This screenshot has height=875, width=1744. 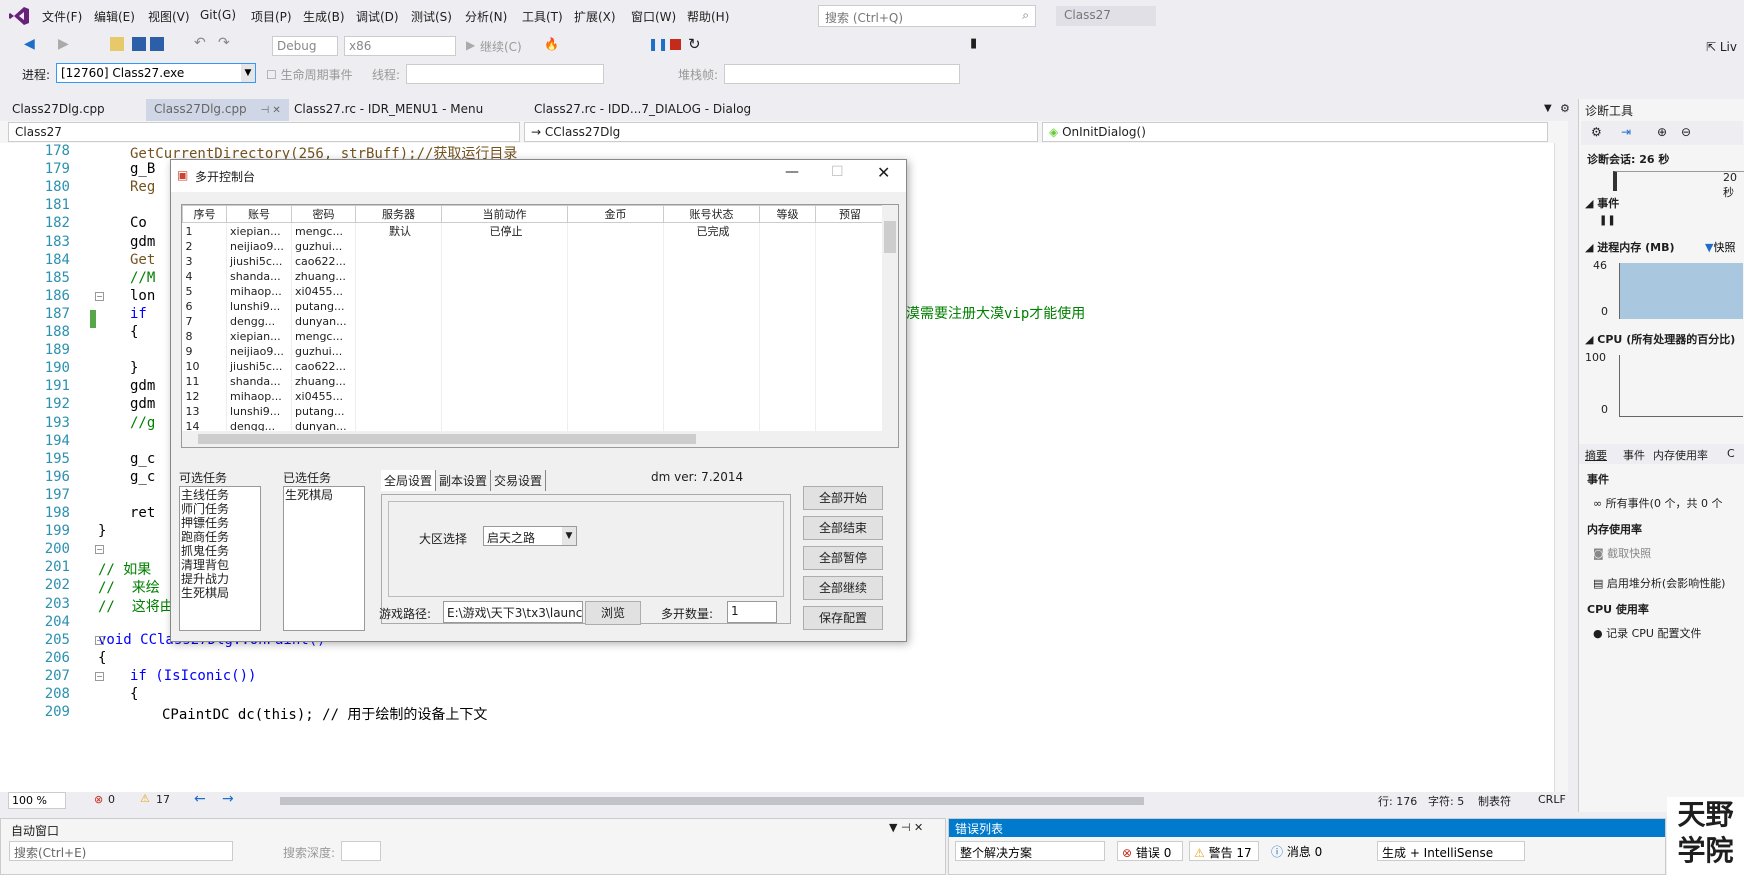 I want to click on scope-select: Class27, so click(x=264, y=132).